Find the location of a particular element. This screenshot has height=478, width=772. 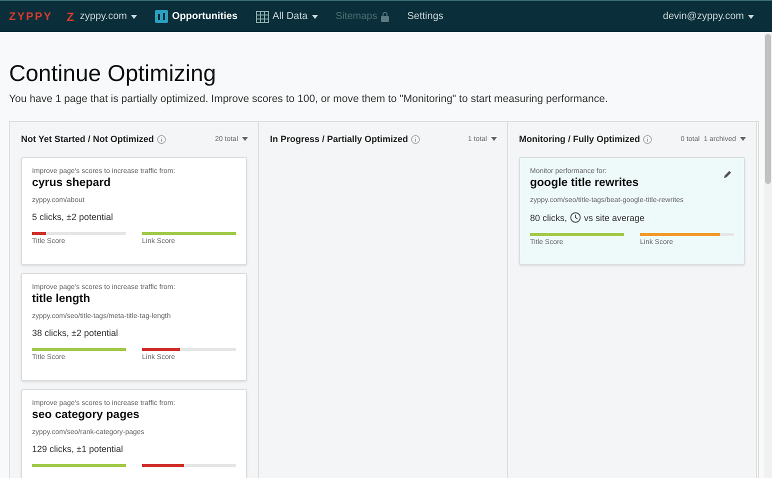

site-dropdown: Z zyppy.com is located at coordinates (101, 17).